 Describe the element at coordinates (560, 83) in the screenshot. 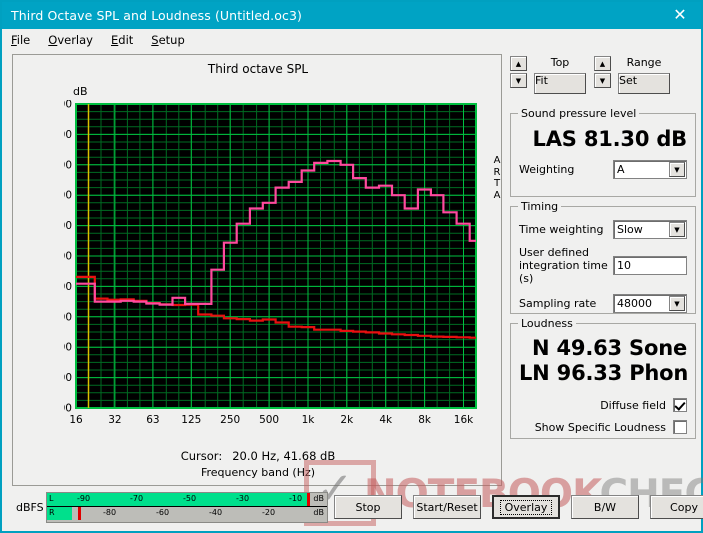

I see `fit-button: Fit` at that location.